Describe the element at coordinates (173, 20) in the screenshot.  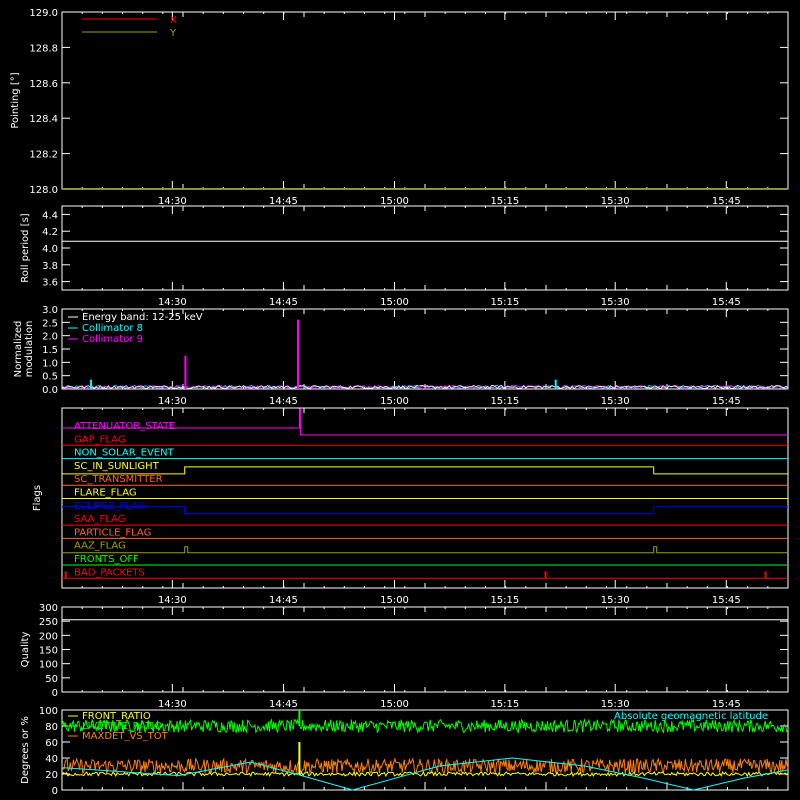
I see `legend-label-x: X` at that location.